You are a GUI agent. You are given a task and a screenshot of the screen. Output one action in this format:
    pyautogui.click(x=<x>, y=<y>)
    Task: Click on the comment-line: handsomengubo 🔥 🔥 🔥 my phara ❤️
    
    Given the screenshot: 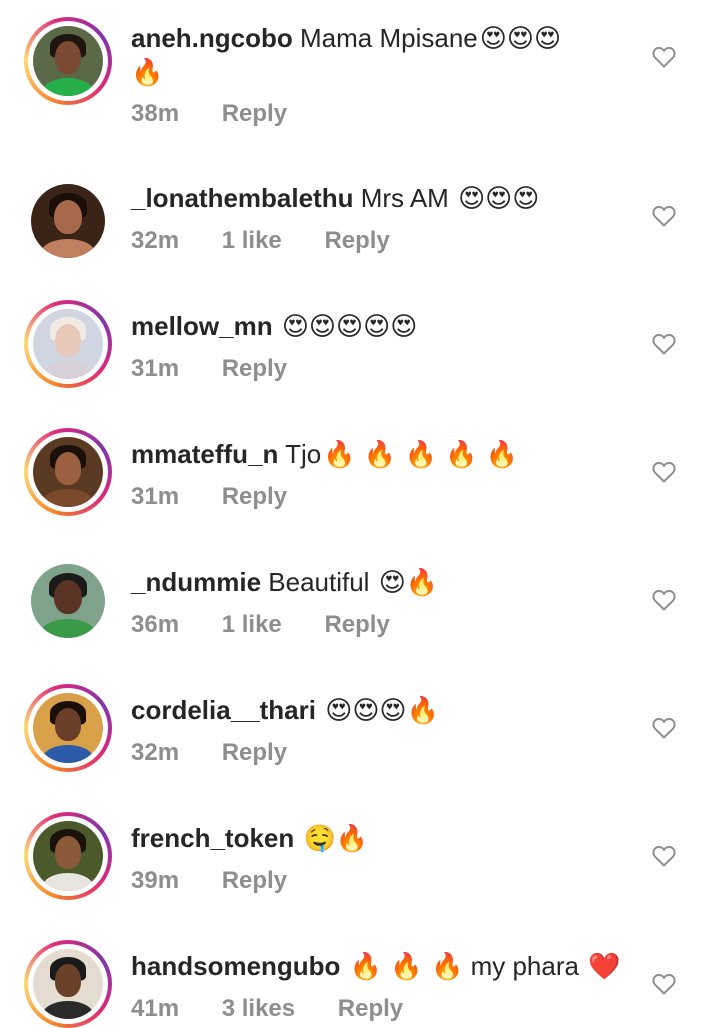 What is the action you would take?
    pyautogui.click(x=376, y=966)
    